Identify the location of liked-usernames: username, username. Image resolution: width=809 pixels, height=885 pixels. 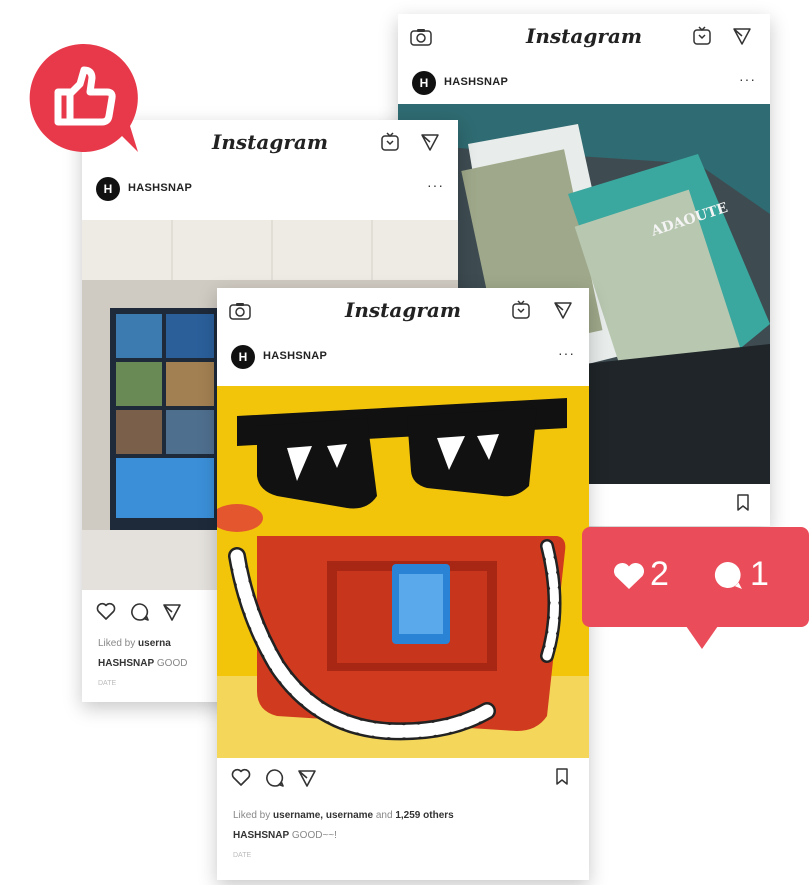
(323, 815).